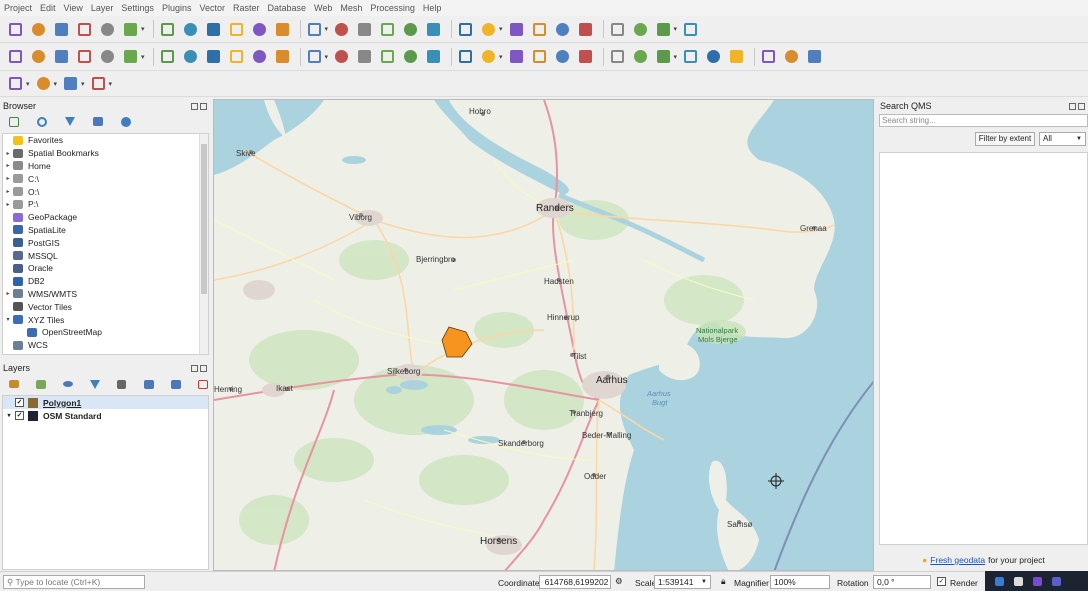  What do you see at coordinates (203, 244) in the screenshot?
I see `browser-scrollbar` at bounding box center [203, 244].